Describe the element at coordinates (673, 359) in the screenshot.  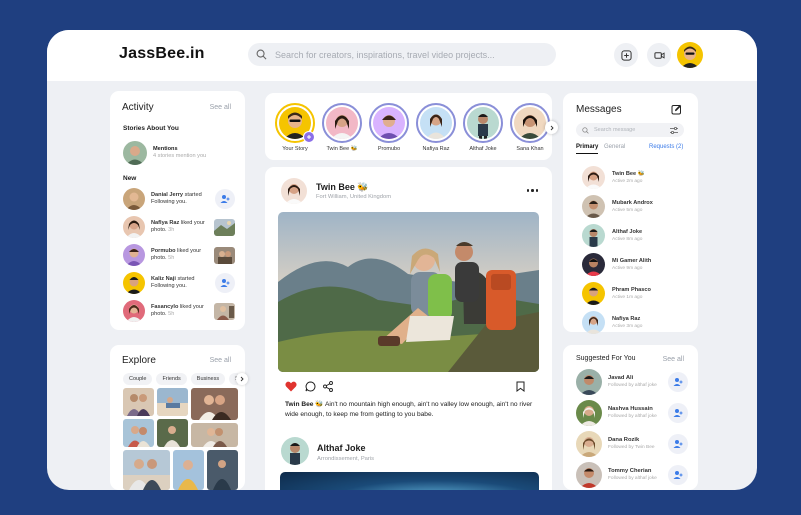
I see `suggested-see-all: See all` at that location.